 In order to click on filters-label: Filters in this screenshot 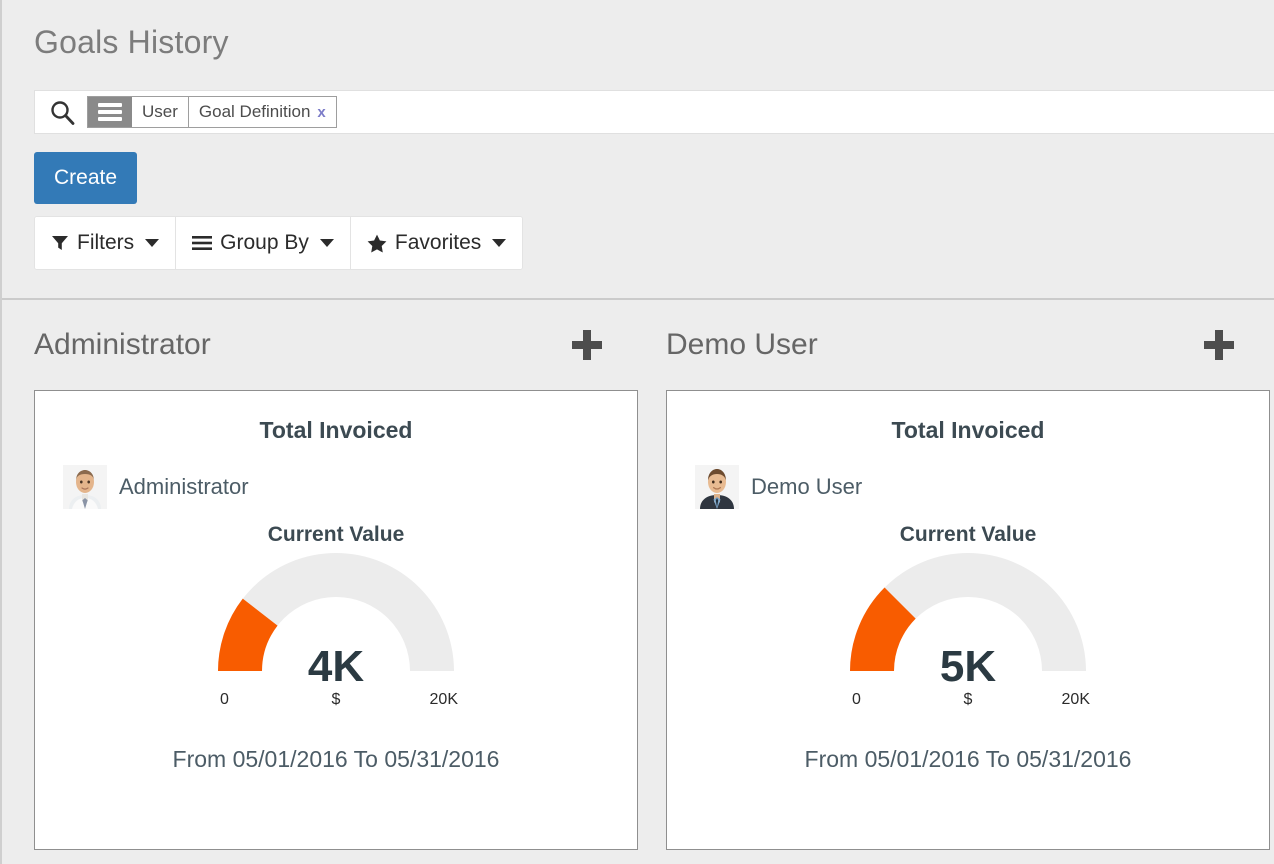, I will do `click(106, 242)`.